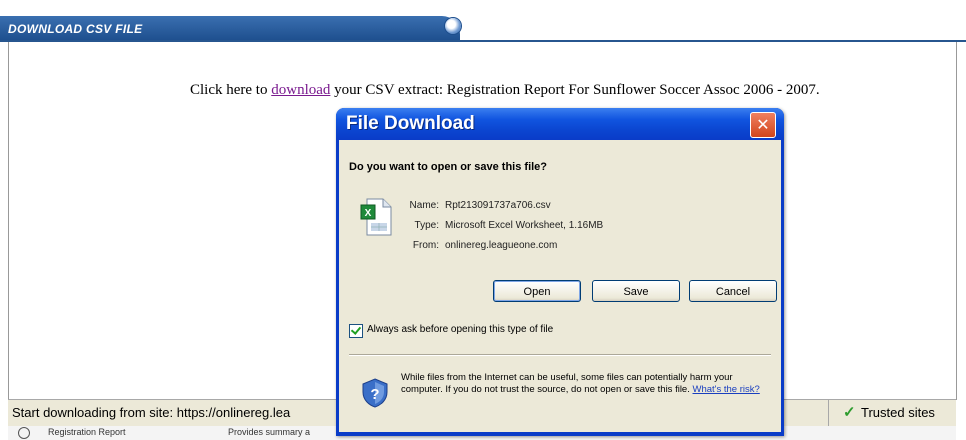 Image resolution: width=966 pixels, height=440 pixels. I want to click on instruction-prefix: Click here to, so click(231, 90).